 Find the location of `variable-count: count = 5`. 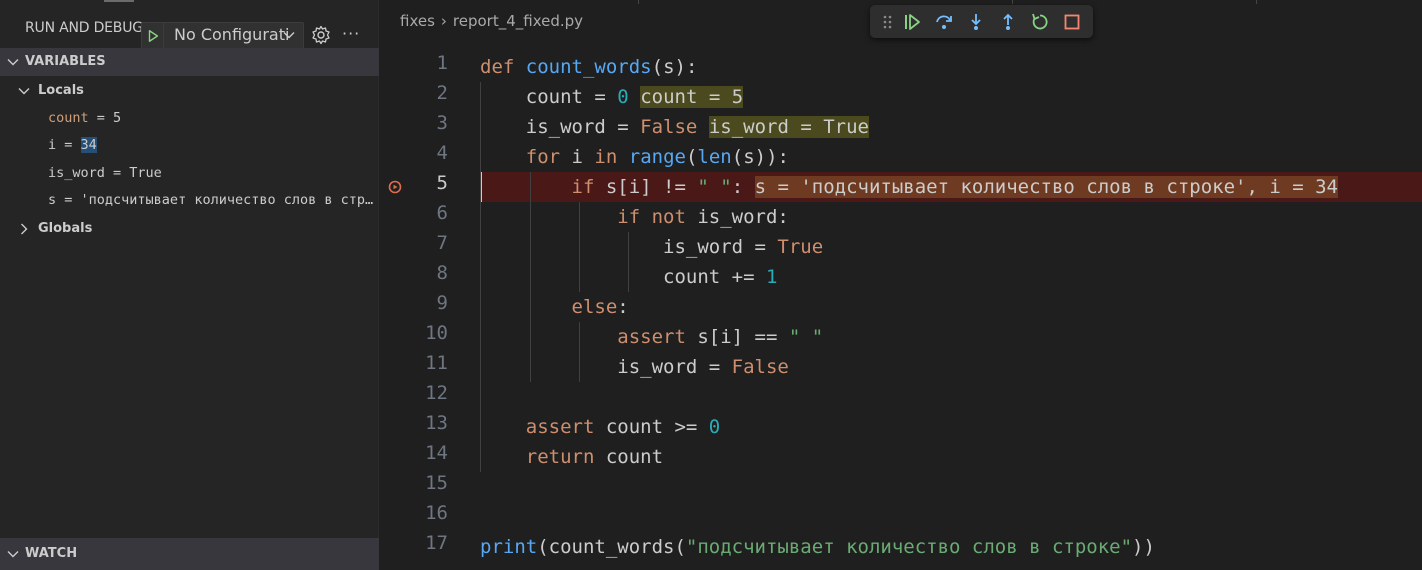

variable-count: count = 5 is located at coordinates (213, 118).